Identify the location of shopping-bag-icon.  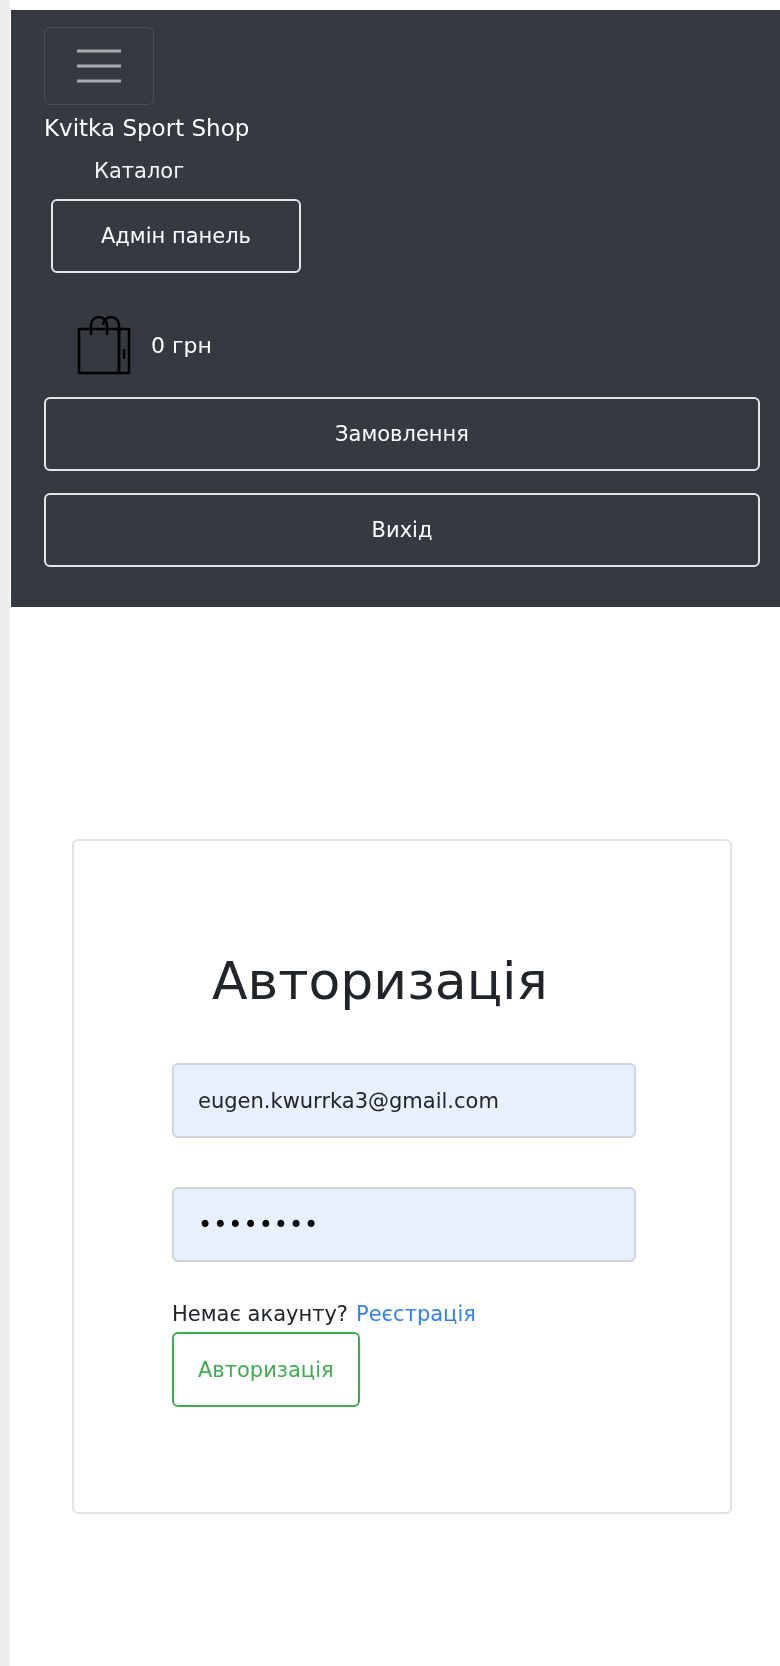
(105, 345).